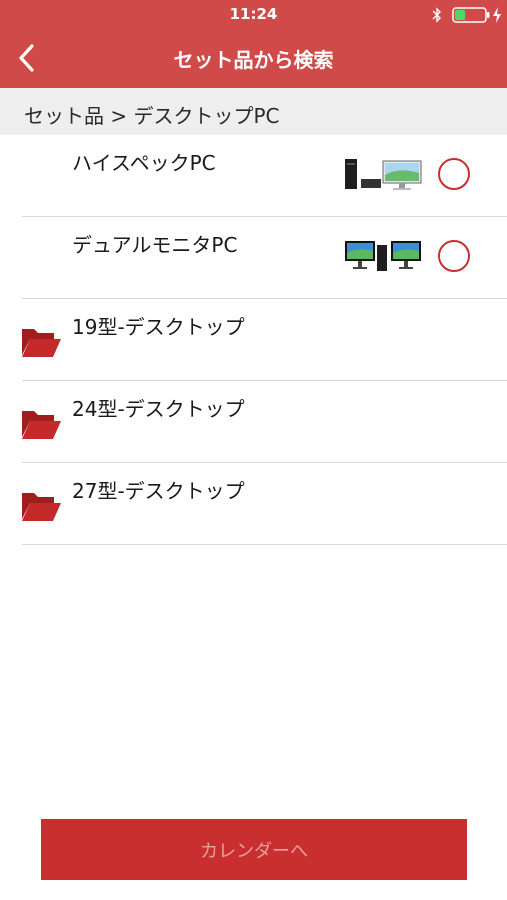  I want to click on list-item-dual-monitor-pc: デュアルモニタPC, so click(253, 258).